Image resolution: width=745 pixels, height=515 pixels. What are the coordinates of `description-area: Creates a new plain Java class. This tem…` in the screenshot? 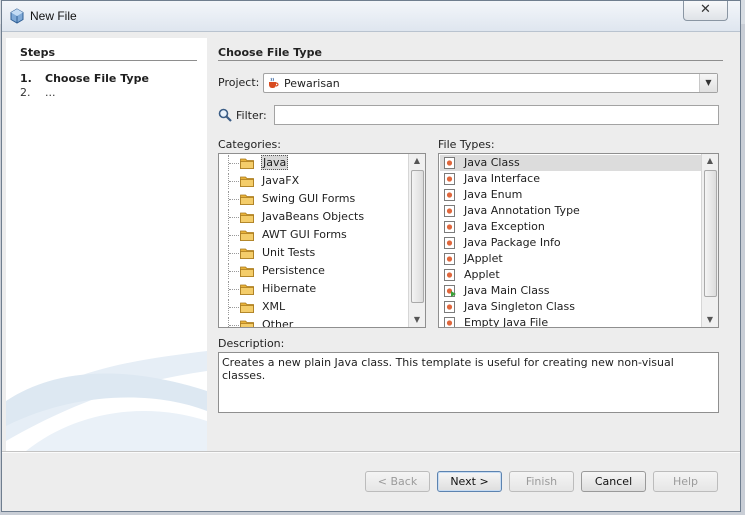 It's located at (468, 382).